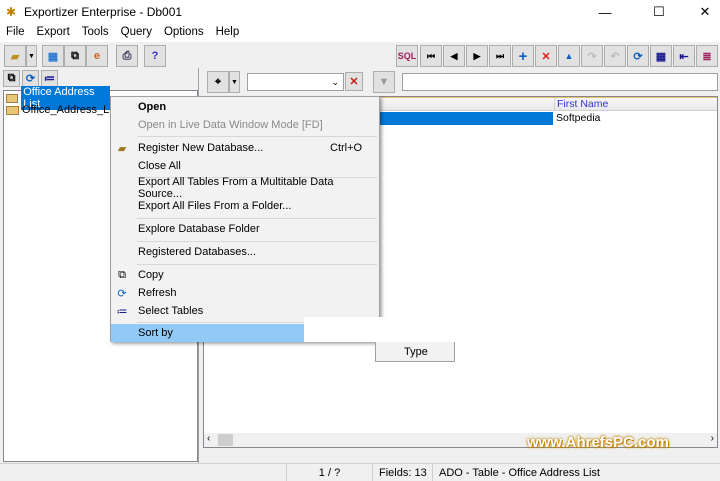 This screenshot has height=481, width=720. What do you see at coordinates (58, 98) in the screenshot?
I see `tree-item: Office Address List` at bounding box center [58, 98].